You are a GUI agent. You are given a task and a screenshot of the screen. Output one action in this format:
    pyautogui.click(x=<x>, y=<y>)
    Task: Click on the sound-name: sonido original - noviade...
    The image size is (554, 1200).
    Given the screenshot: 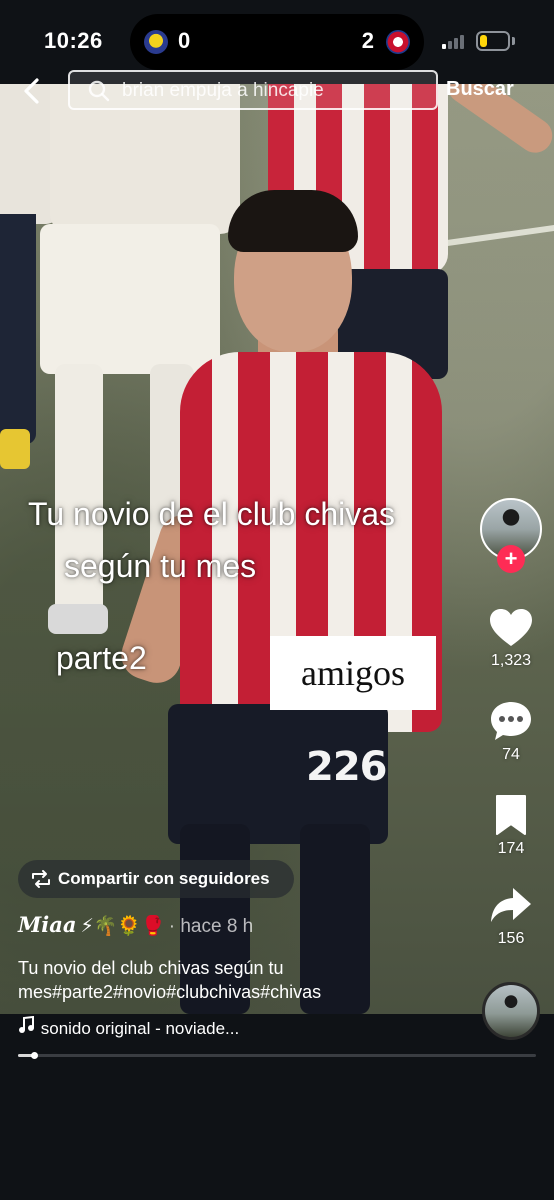 What is the action you would take?
    pyautogui.click(x=140, y=1028)
    